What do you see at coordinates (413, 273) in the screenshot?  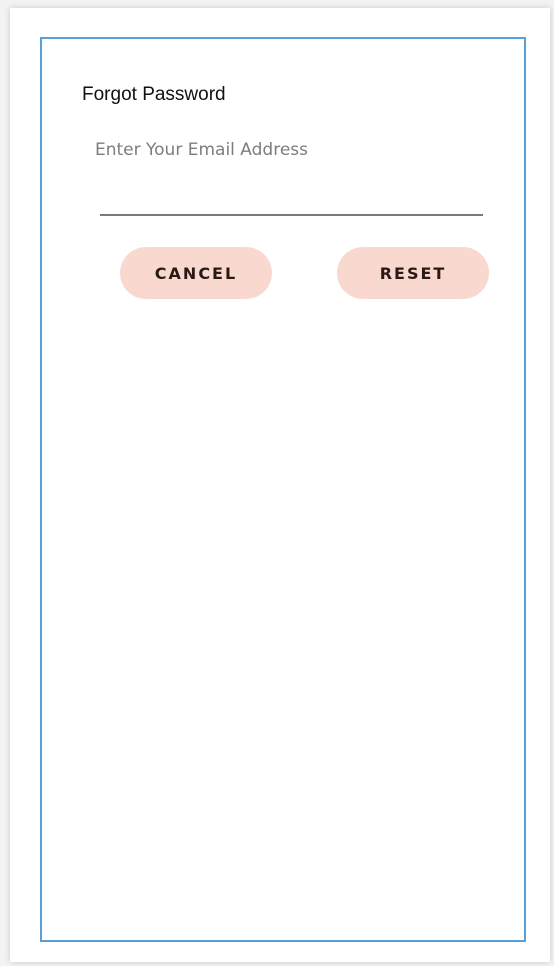 I see `reset-button: RESET` at bounding box center [413, 273].